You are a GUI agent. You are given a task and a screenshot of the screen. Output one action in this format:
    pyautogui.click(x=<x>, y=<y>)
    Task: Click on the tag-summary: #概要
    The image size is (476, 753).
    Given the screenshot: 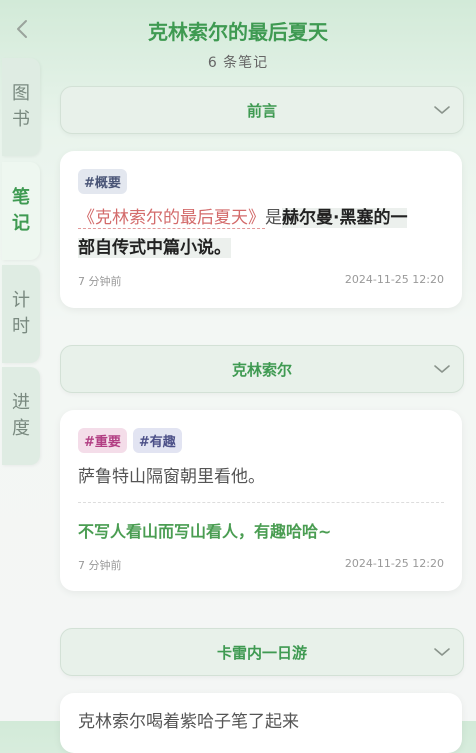 What is the action you would take?
    pyautogui.click(x=102, y=181)
    